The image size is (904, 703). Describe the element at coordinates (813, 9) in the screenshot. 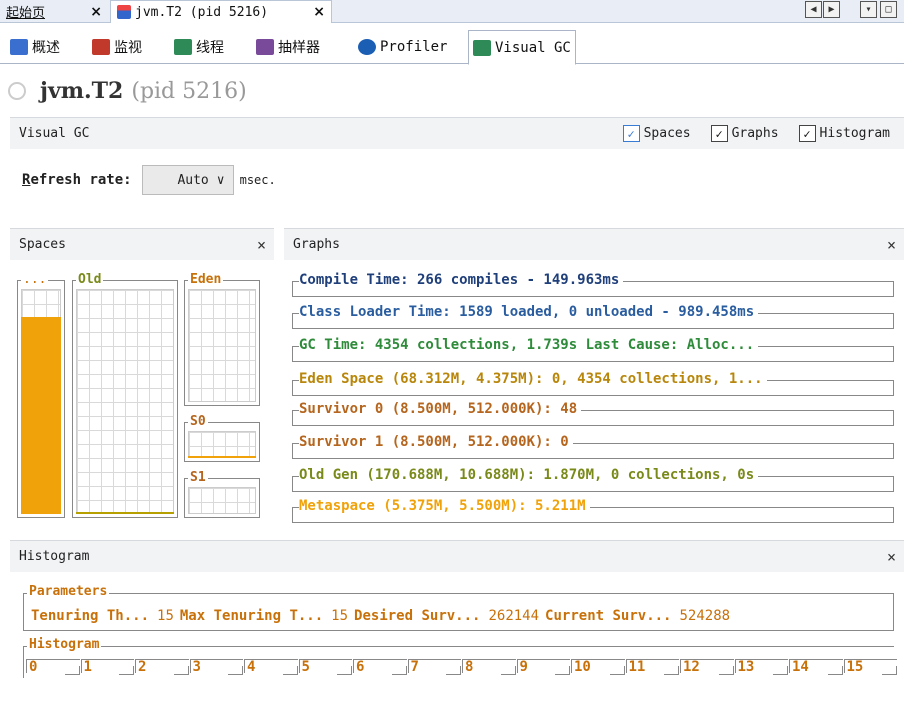

I see `scroll-left-icon: ◀` at that location.